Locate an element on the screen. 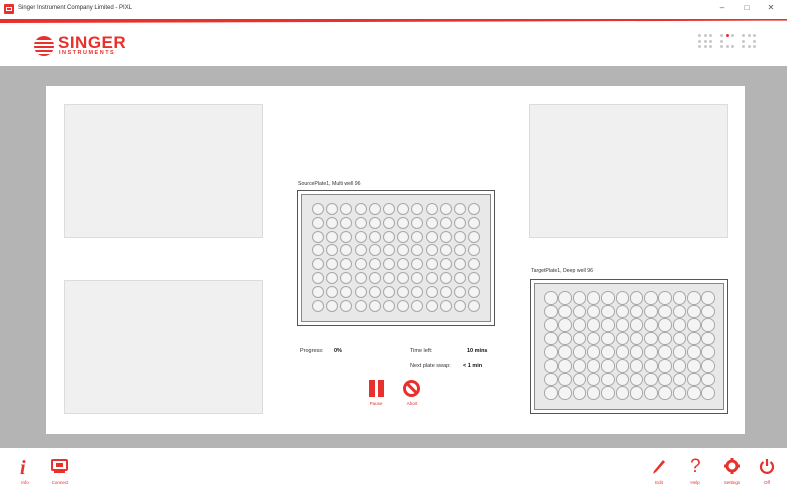 The image size is (787, 488). power-icon is located at coordinates (767, 466).